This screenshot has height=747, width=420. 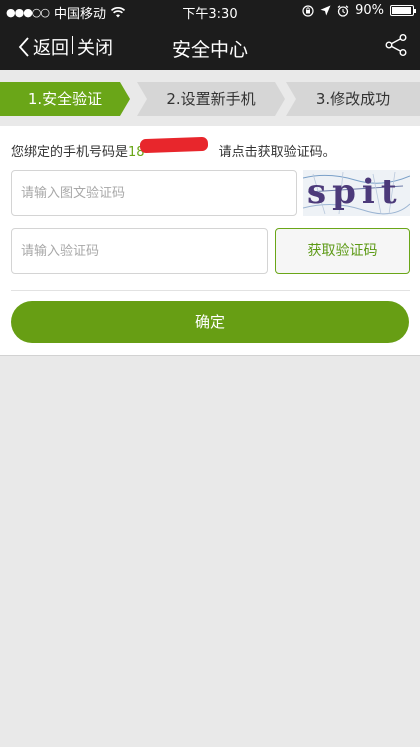 I want to click on phone-redaction-mark, so click(x=174, y=145).